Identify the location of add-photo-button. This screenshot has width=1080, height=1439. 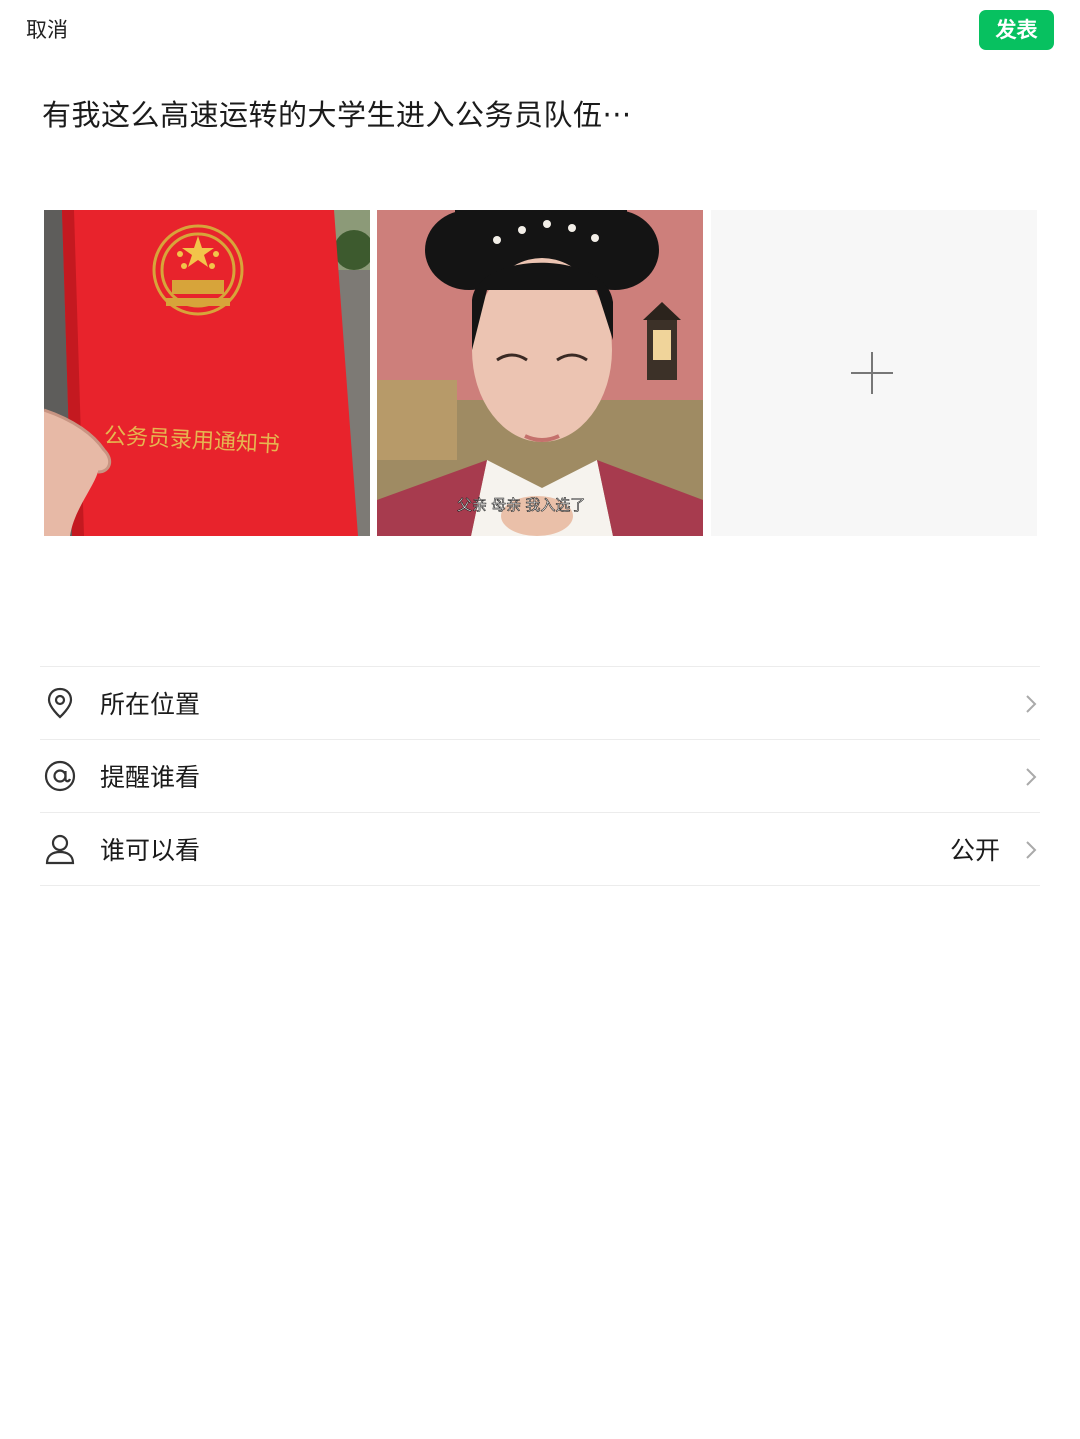
(874, 373).